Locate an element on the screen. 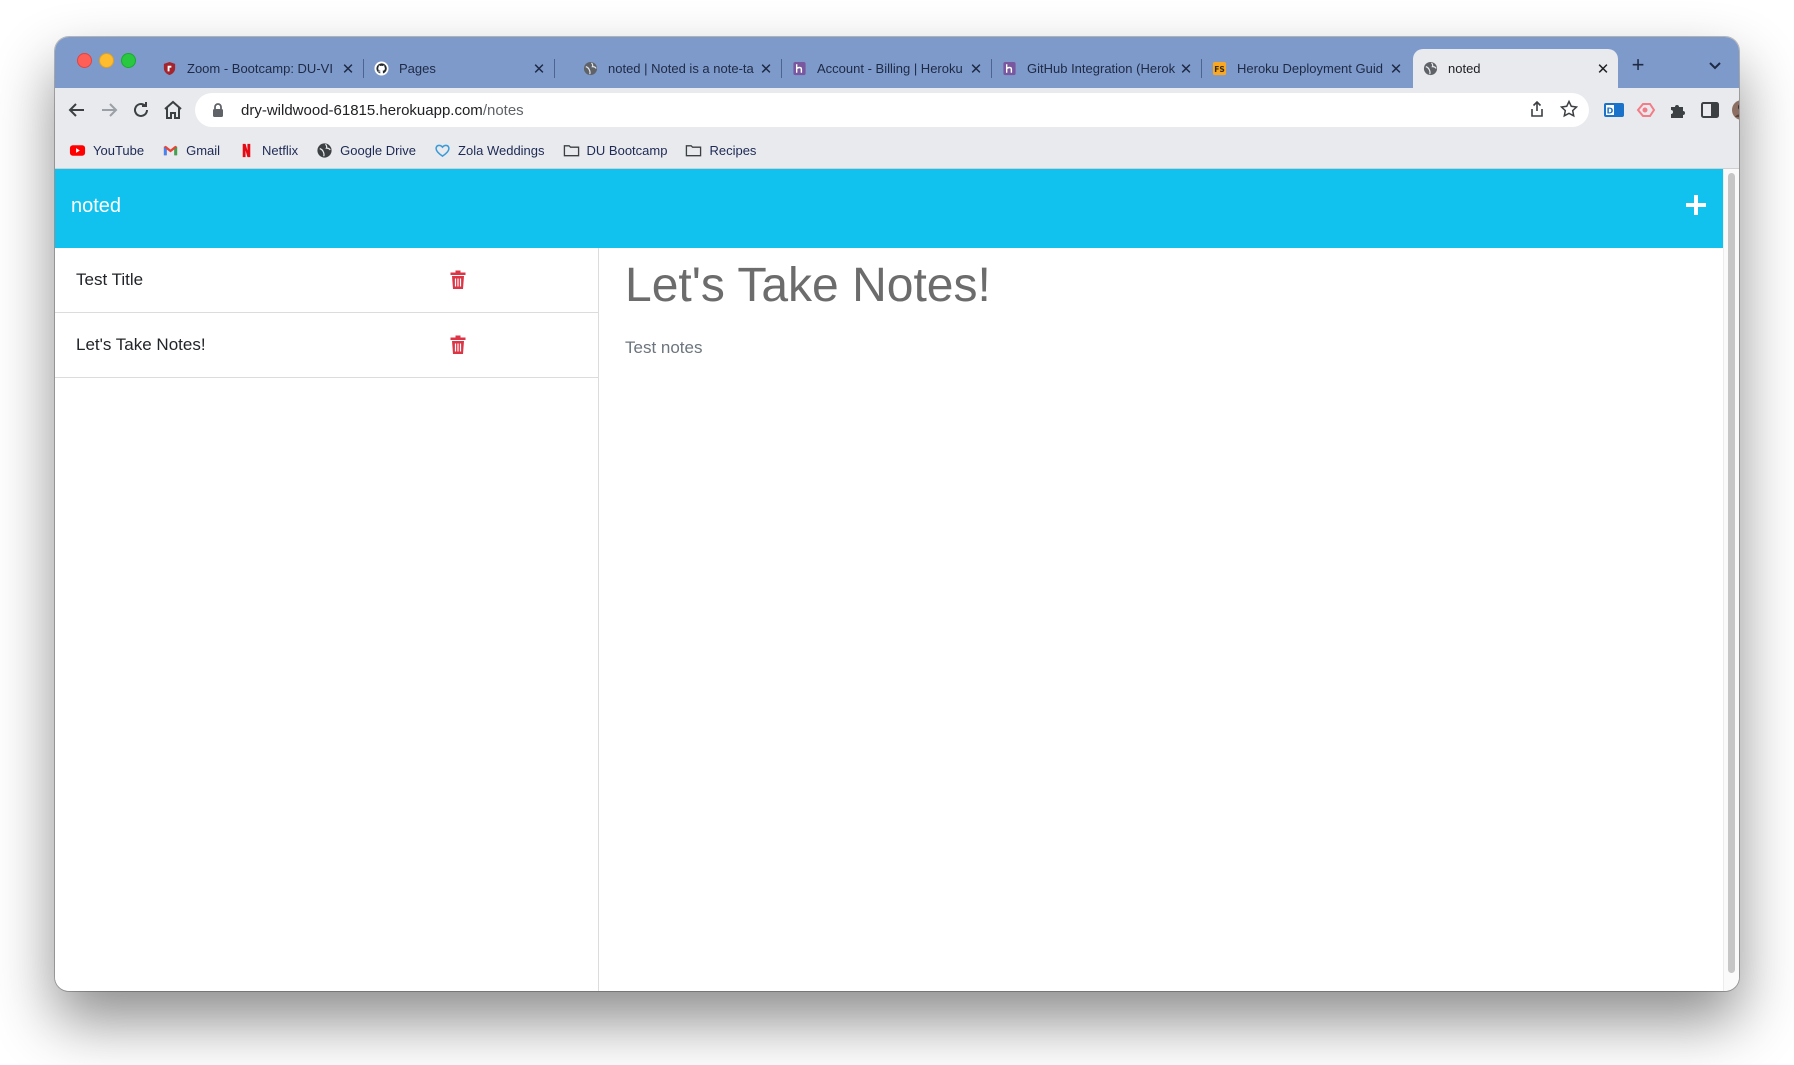  bookmark-youtube: YouTube is located at coordinates (106, 150).